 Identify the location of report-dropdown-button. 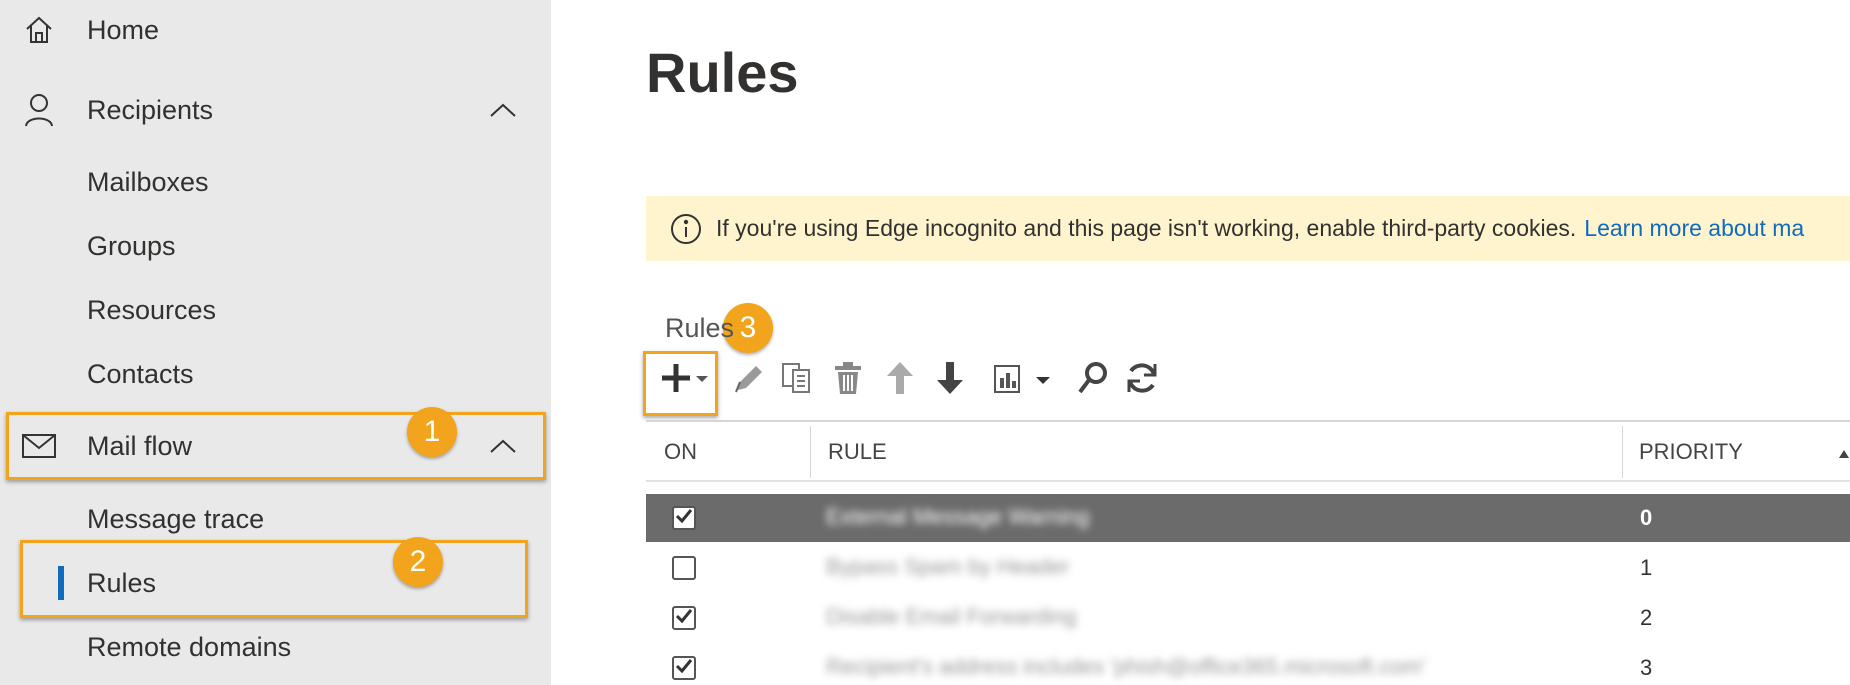
(1023, 380).